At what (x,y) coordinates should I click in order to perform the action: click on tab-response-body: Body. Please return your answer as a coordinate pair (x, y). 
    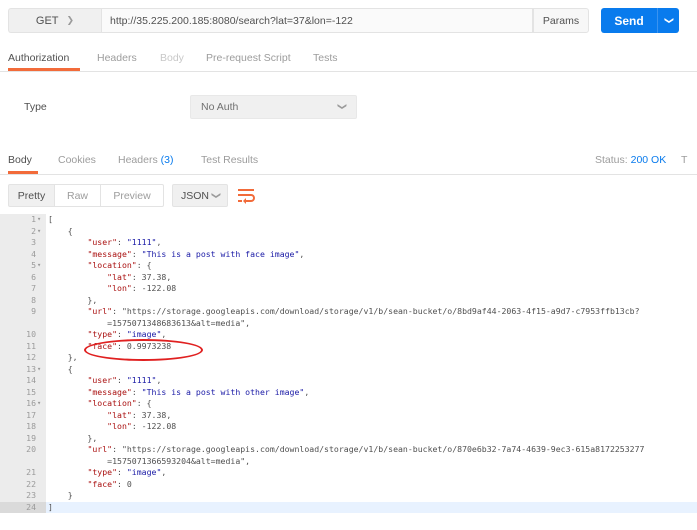
    Looking at the image, I should click on (20, 160).